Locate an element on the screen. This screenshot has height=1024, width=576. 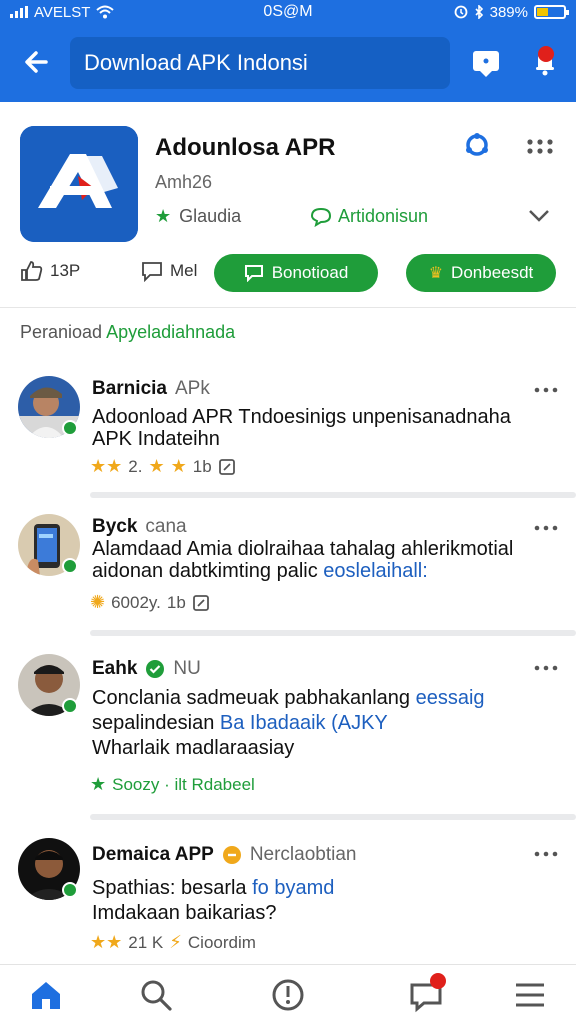
app-logo-icon is located at coordinates (79, 184).